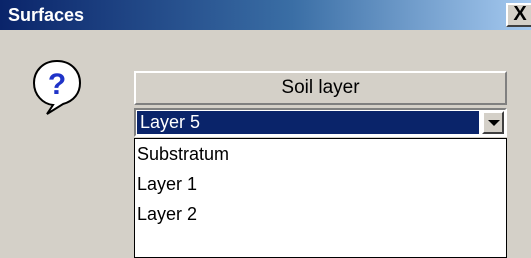  Describe the element at coordinates (320, 88) in the screenshot. I see `soil-layer-header: Soil layer` at that location.